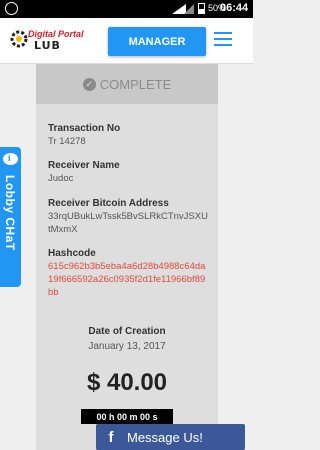 The image size is (320, 450). I want to click on amount: $ 40.00, so click(127, 382).